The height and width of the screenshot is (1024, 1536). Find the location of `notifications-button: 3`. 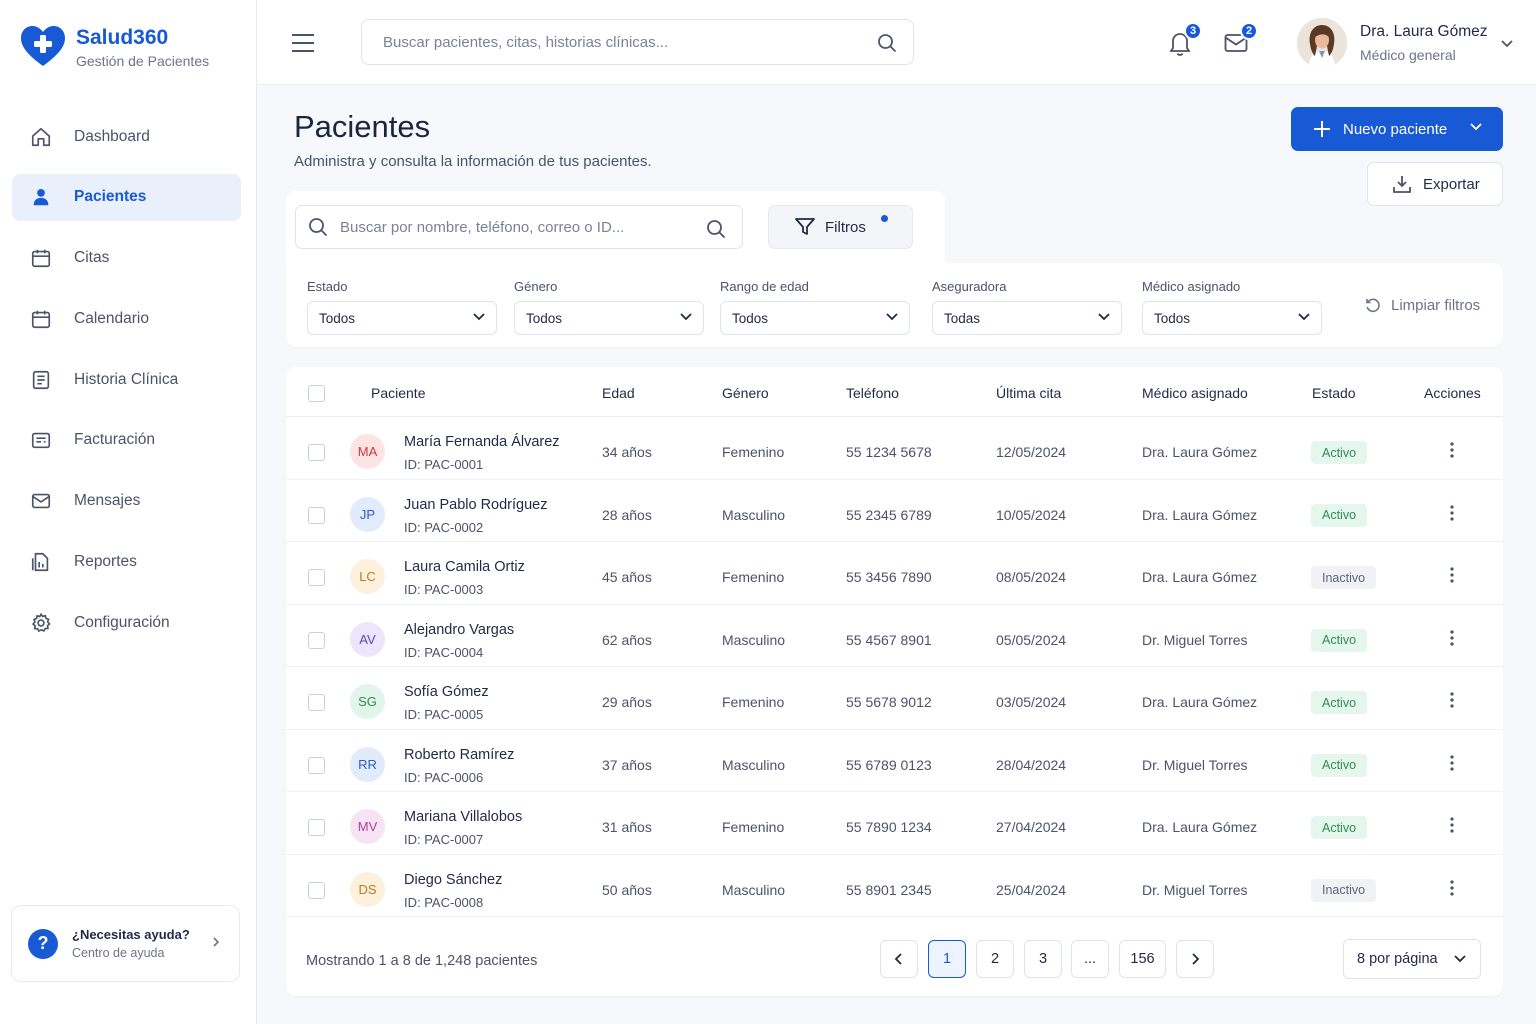

notifications-button: 3 is located at coordinates (1185, 39).